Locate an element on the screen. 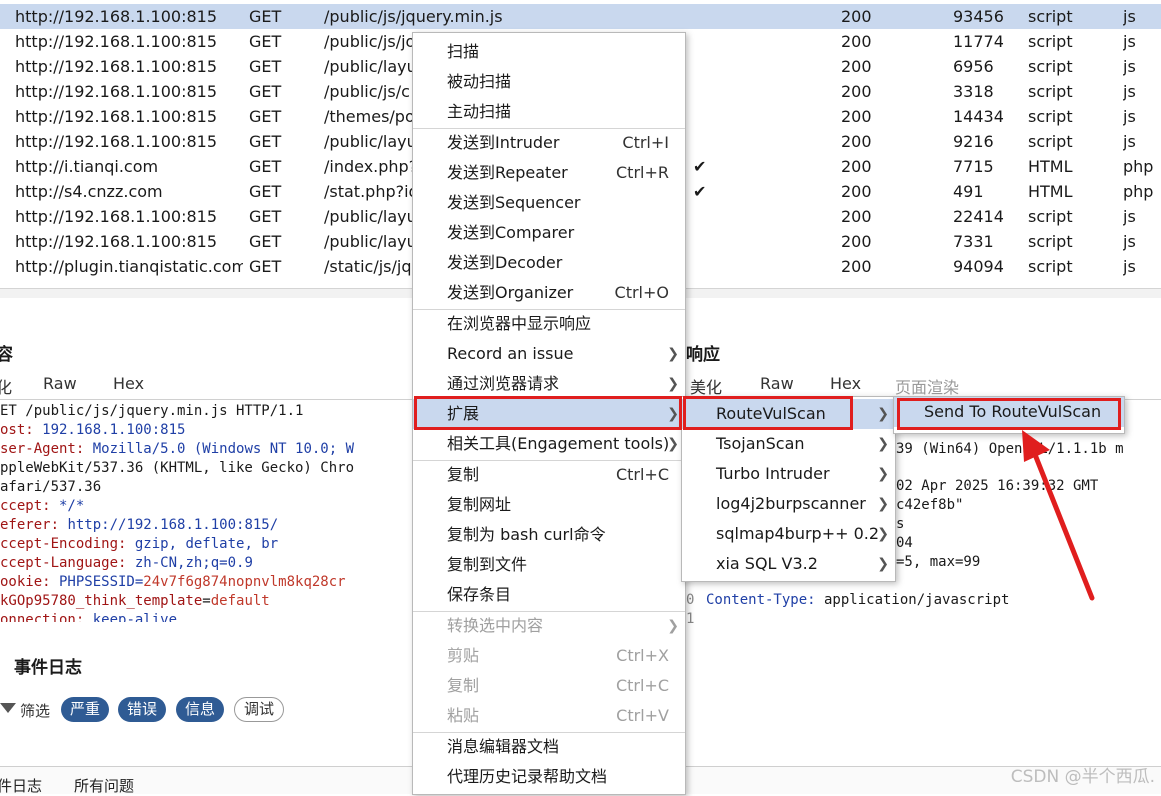 Image resolution: width=1161 pixels, height=796 pixels. context-menu-item-9: 在浏览器中显示响应 is located at coordinates (549, 324).